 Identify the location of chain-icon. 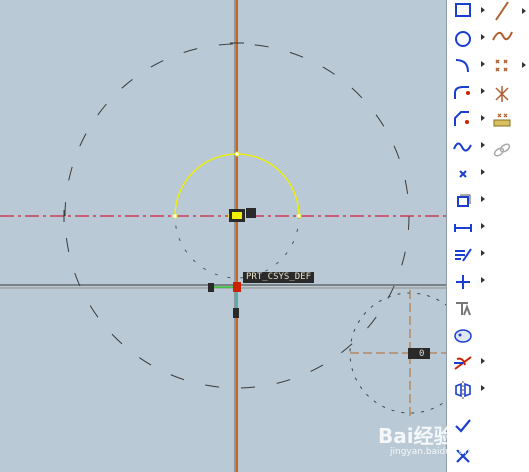
(502, 150).